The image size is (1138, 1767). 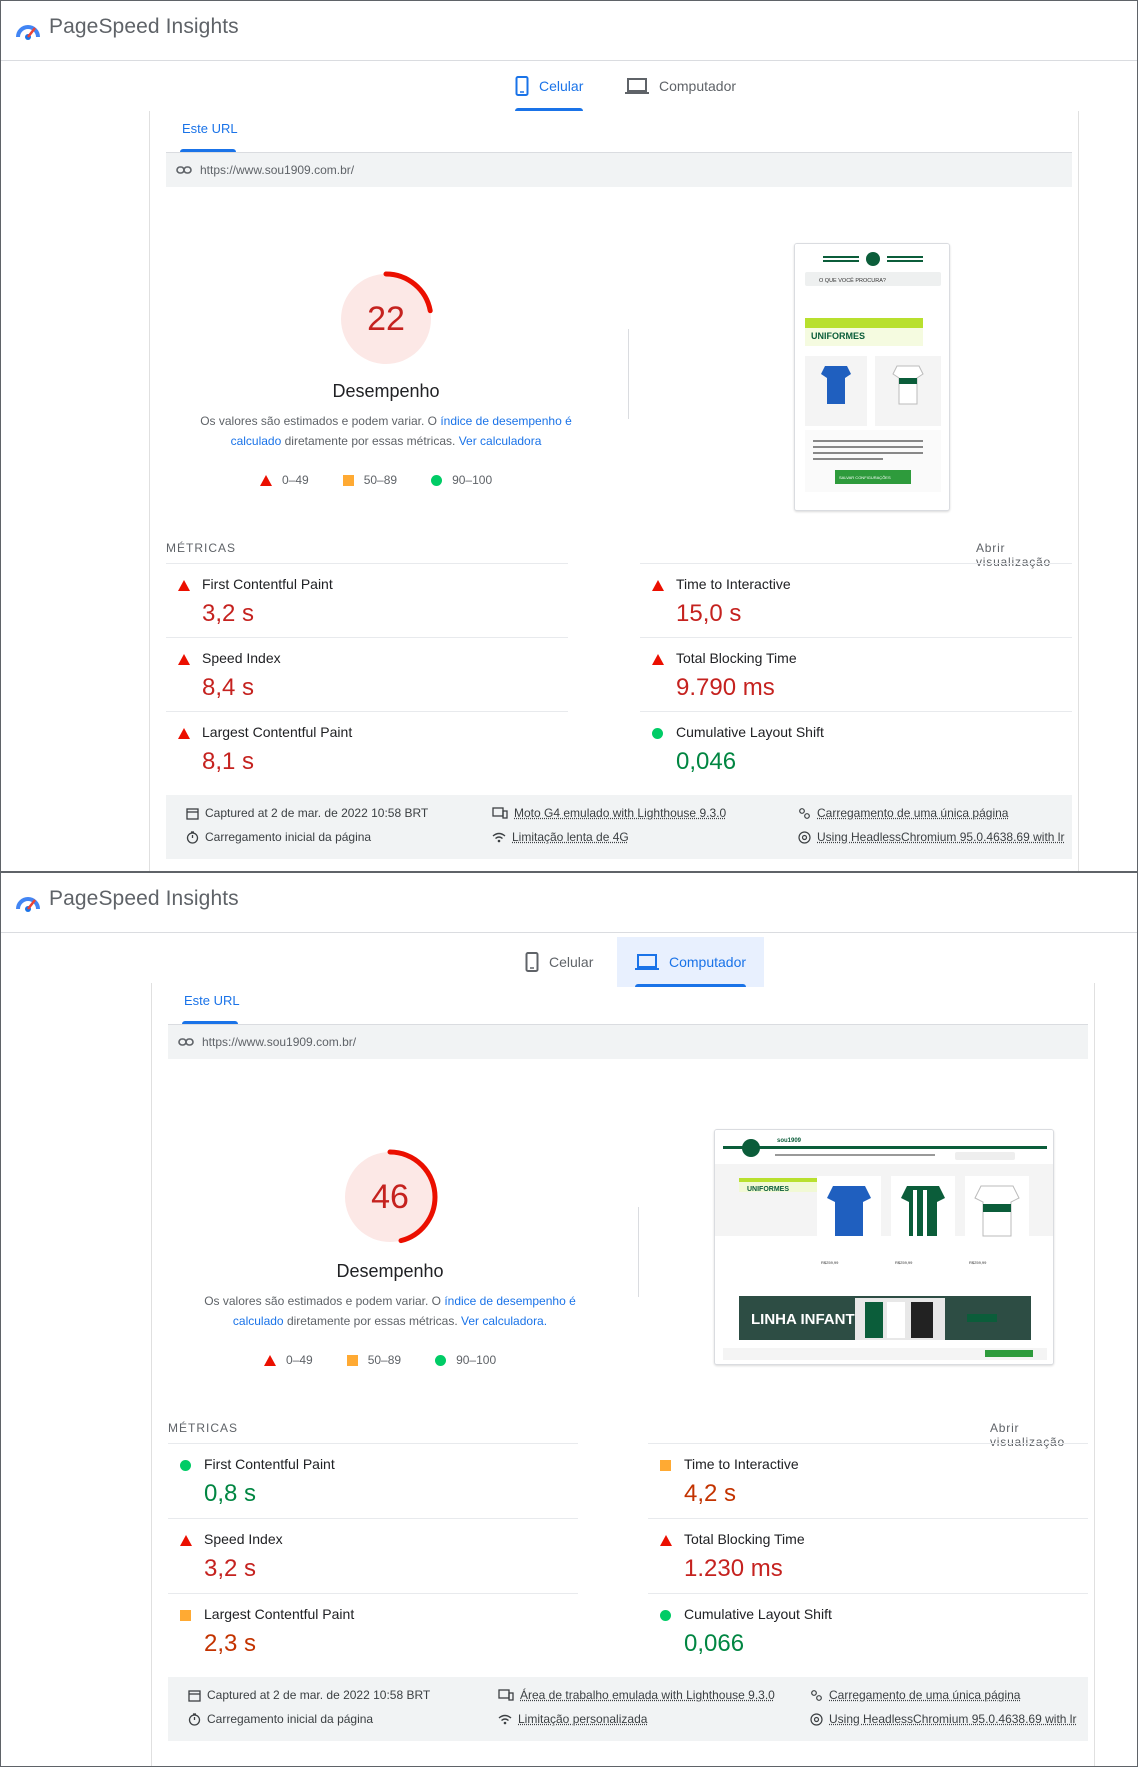 What do you see at coordinates (789, 1141) in the screenshot?
I see `svg-text: sou1909` at bounding box center [789, 1141].